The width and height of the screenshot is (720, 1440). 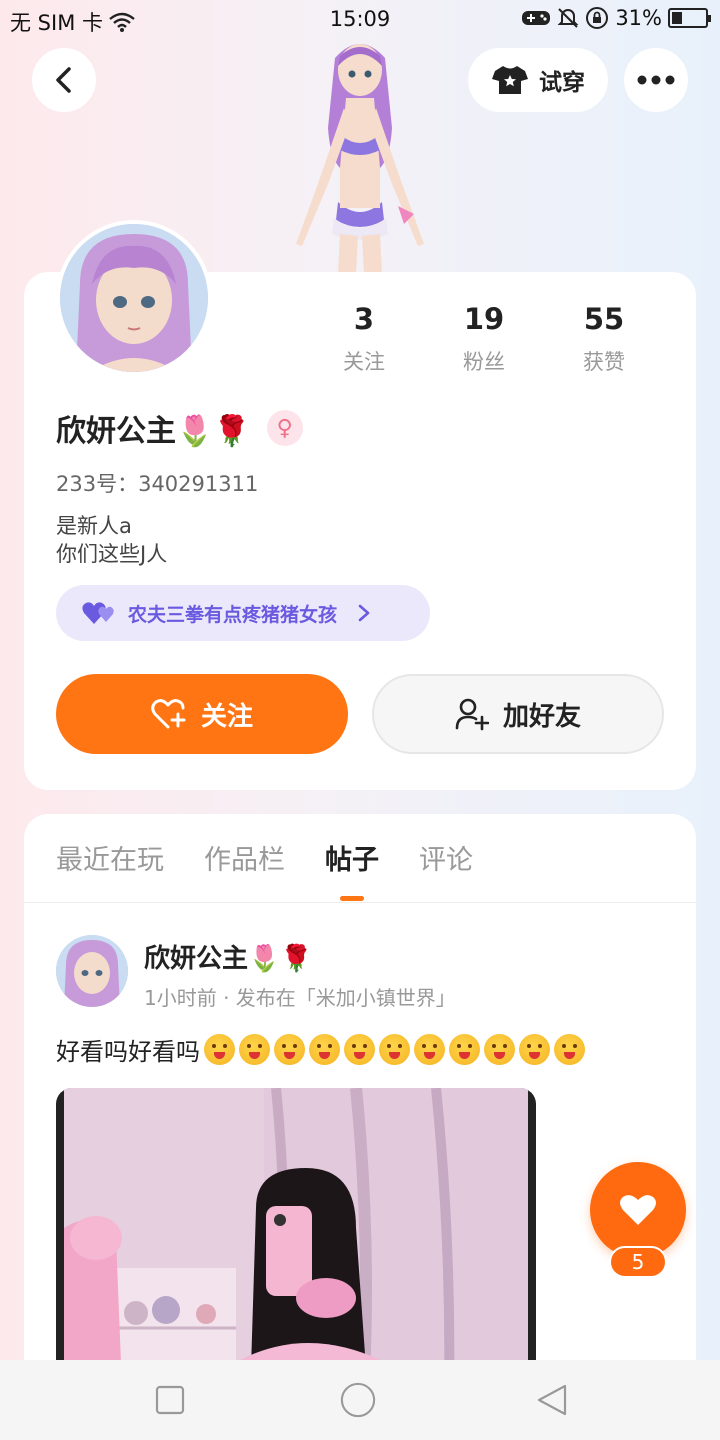 What do you see at coordinates (538, 80) in the screenshot?
I see `try-on-button: 试穿` at bounding box center [538, 80].